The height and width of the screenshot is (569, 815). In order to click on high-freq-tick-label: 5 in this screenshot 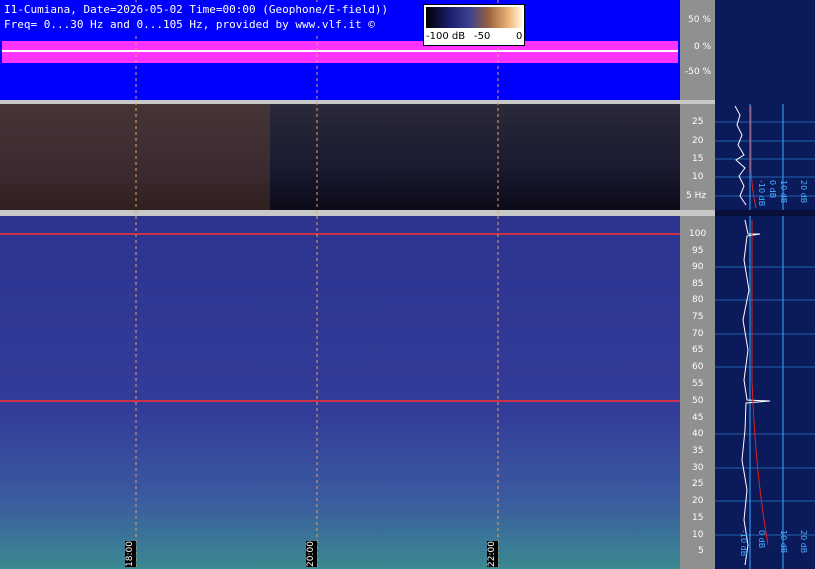, I will do `click(701, 551)`.